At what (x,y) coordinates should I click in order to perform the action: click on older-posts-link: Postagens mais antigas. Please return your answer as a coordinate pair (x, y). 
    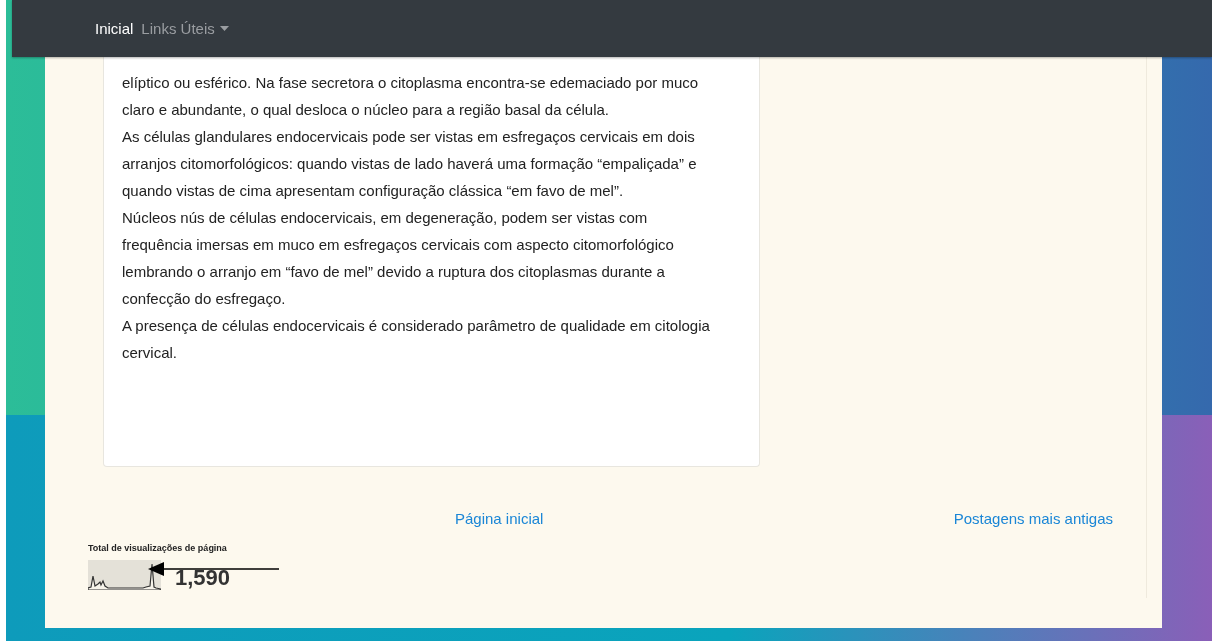
    Looking at the image, I should click on (1033, 518).